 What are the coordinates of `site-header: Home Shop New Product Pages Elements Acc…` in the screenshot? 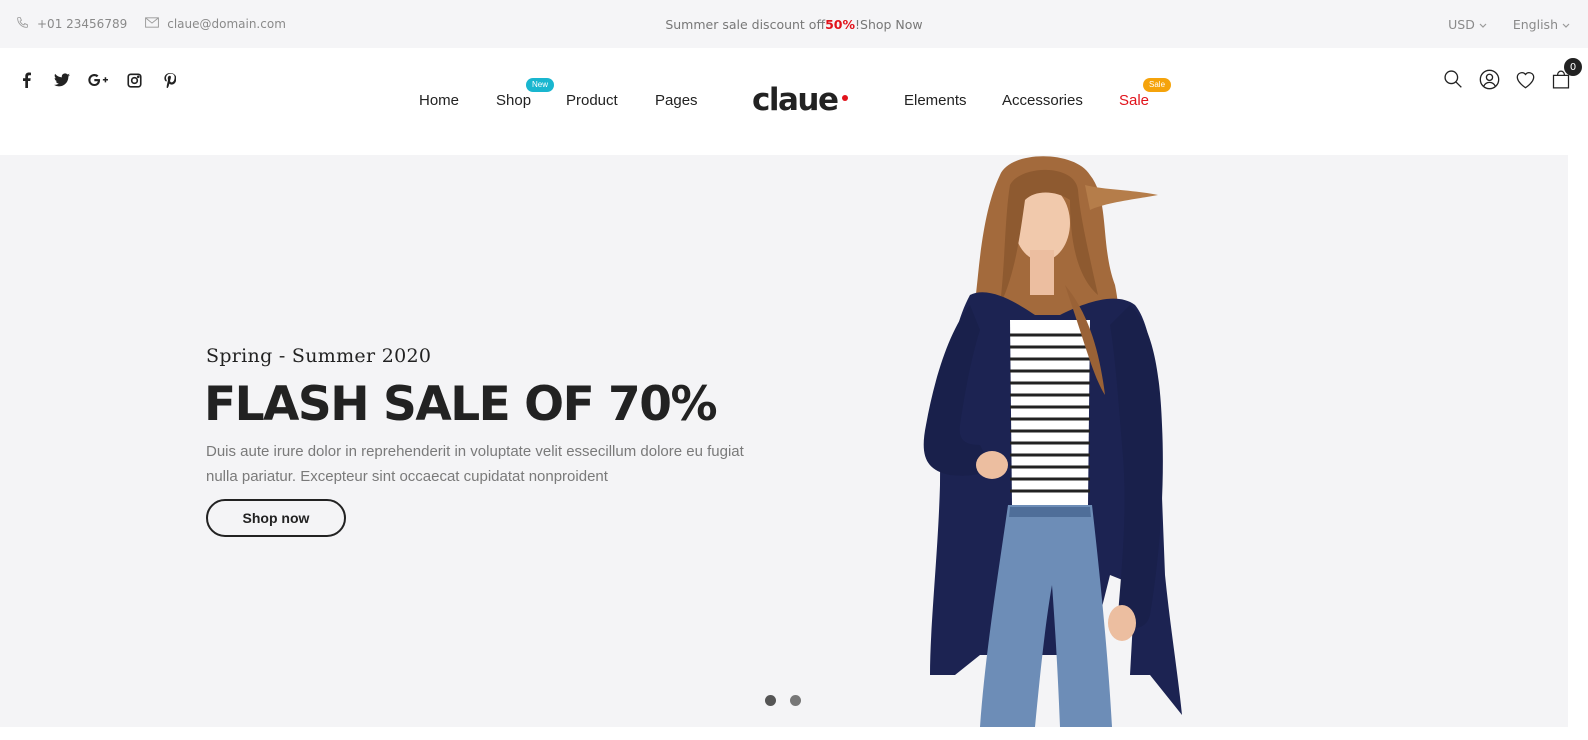 It's located at (794, 101).